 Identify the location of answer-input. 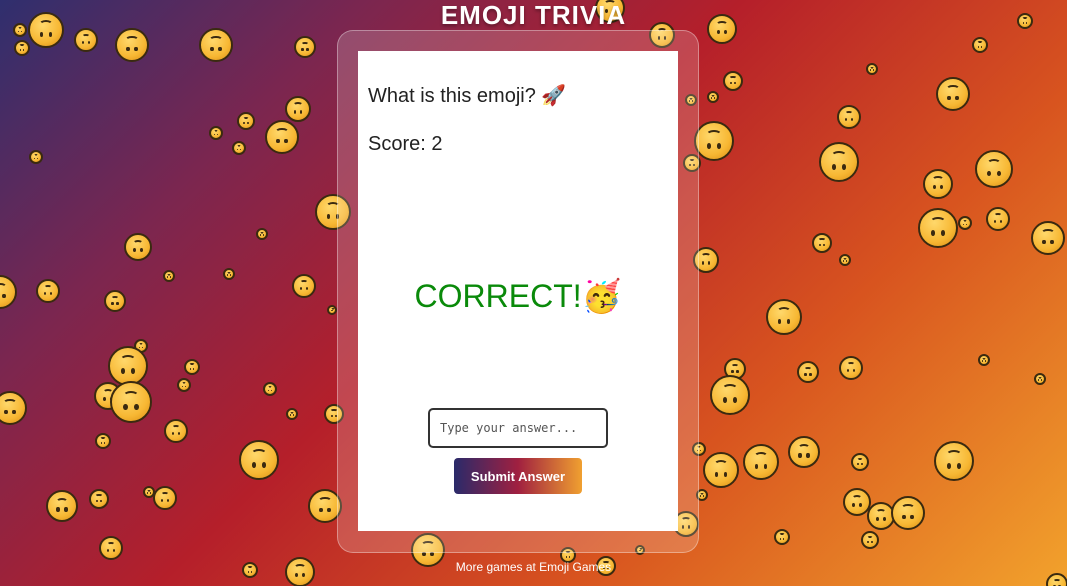
(518, 428).